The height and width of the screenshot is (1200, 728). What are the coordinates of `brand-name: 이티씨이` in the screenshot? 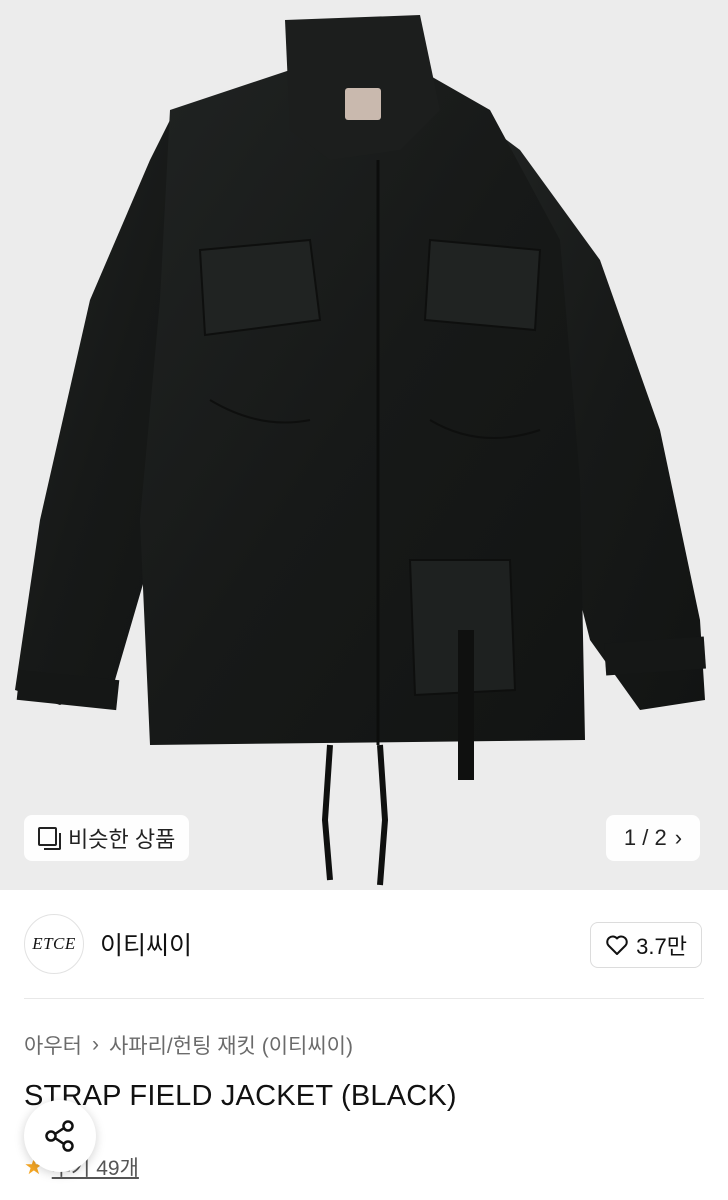 It's located at (146, 944).